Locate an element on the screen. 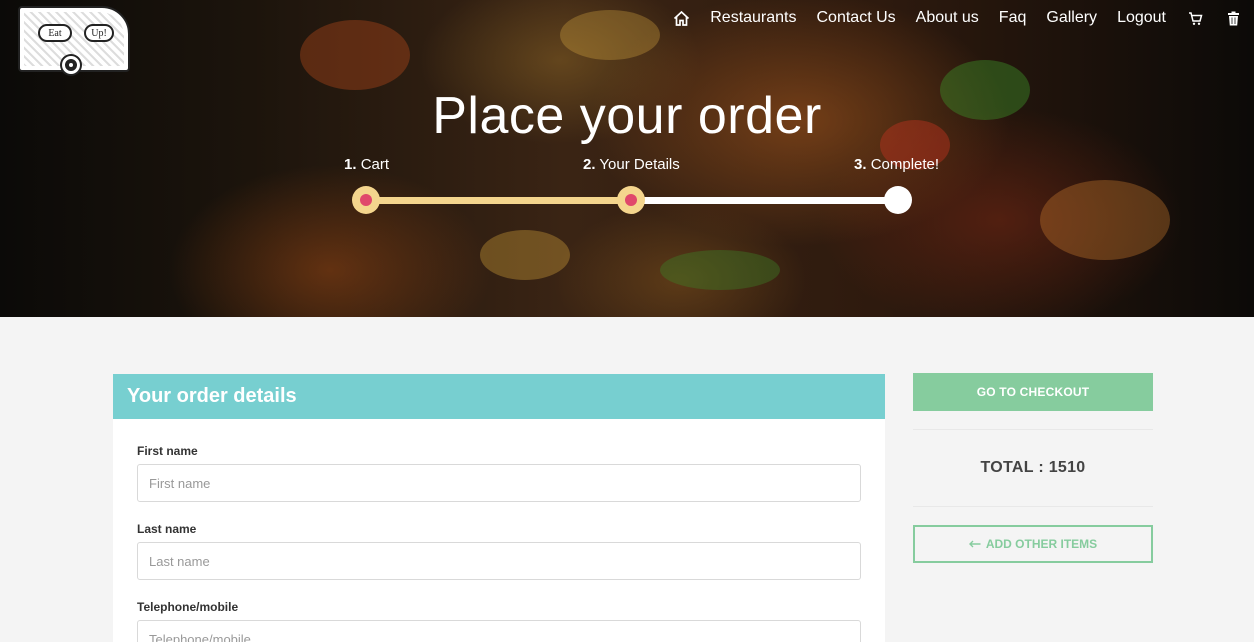 Image resolution: width=1254 pixels, height=642 pixels. step-label-cart: 1. Cart is located at coordinates (366, 164).